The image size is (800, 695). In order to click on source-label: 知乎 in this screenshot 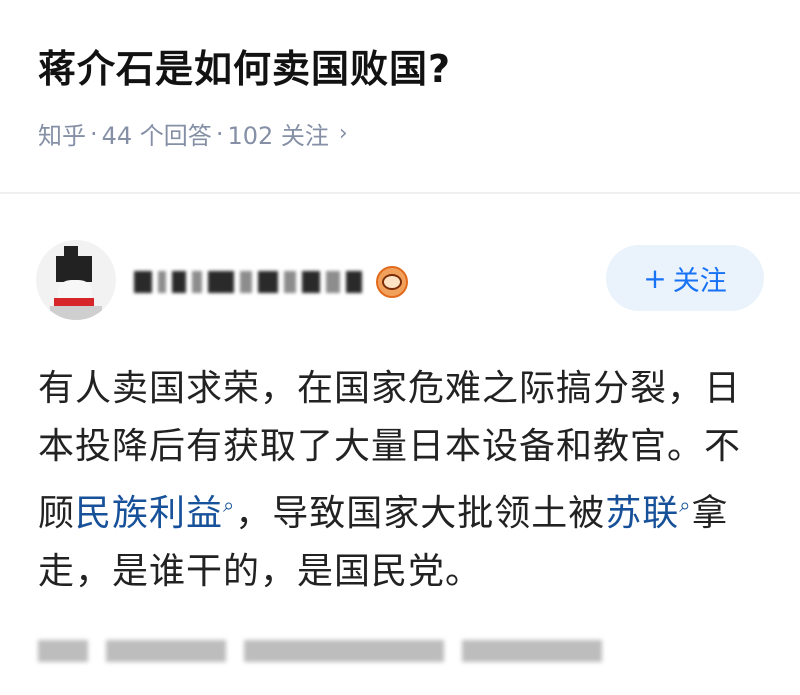, I will do `click(62, 136)`.